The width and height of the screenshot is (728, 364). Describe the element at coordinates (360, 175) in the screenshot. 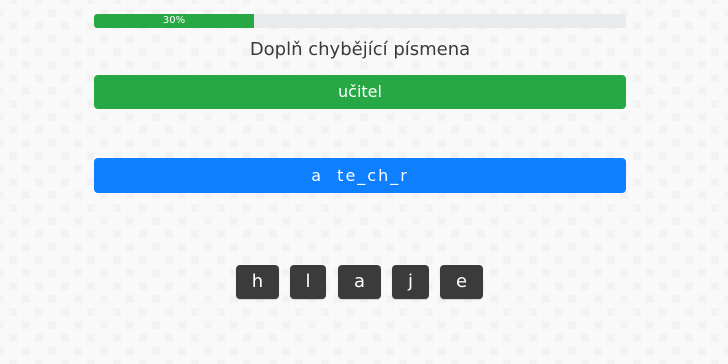

I see `word-puzzle-bar: a te_ch_r` at that location.